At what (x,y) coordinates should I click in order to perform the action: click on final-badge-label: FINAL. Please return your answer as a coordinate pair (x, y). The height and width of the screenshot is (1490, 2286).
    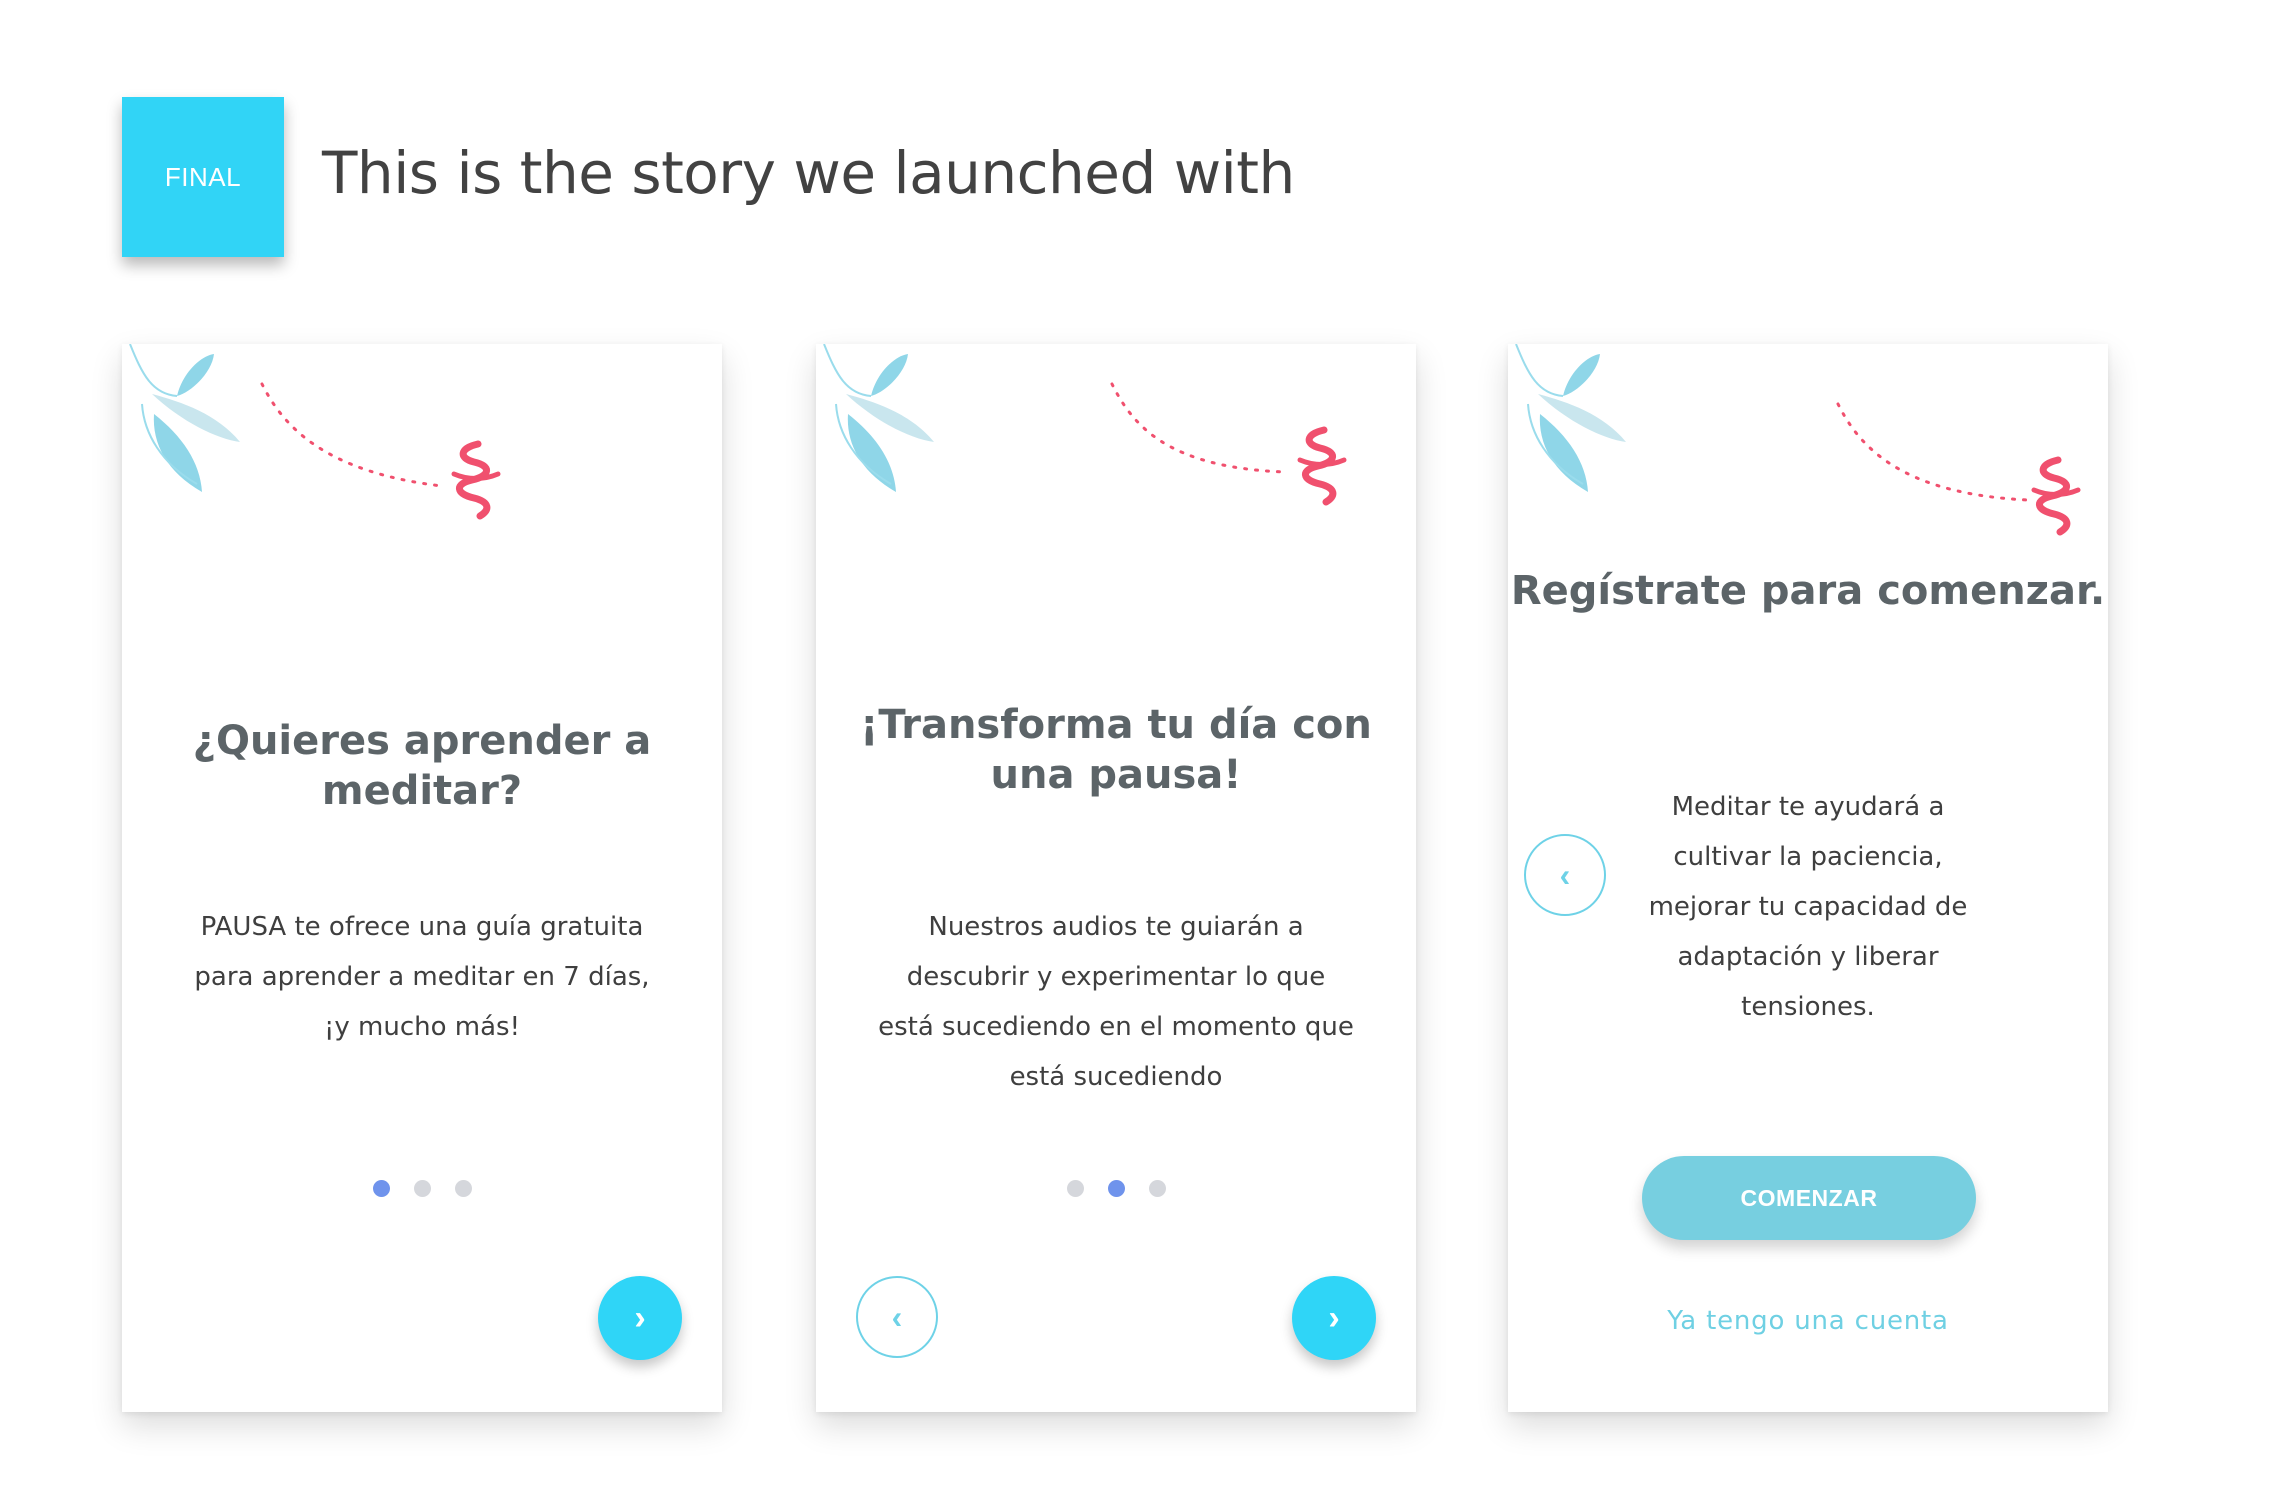
    Looking at the image, I should click on (203, 176).